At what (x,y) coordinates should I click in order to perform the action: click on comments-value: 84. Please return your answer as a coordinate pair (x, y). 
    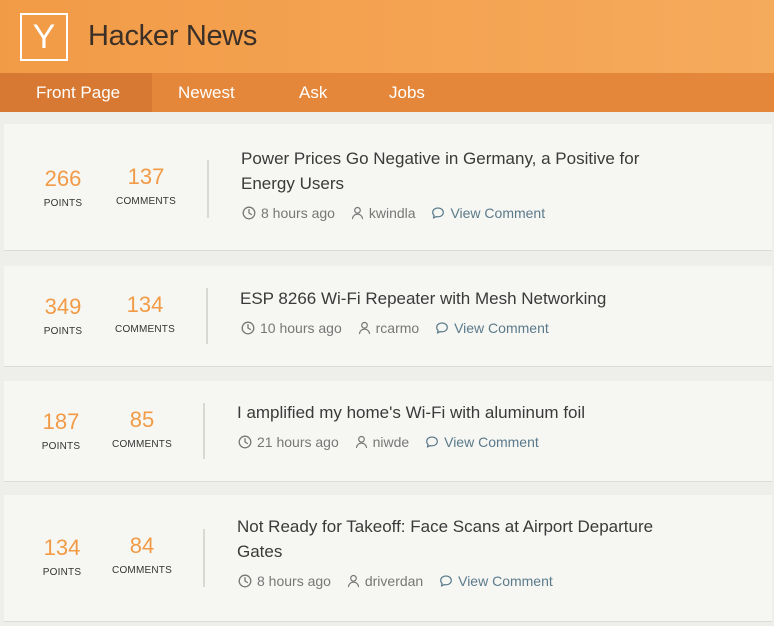
    Looking at the image, I should click on (142, 545).